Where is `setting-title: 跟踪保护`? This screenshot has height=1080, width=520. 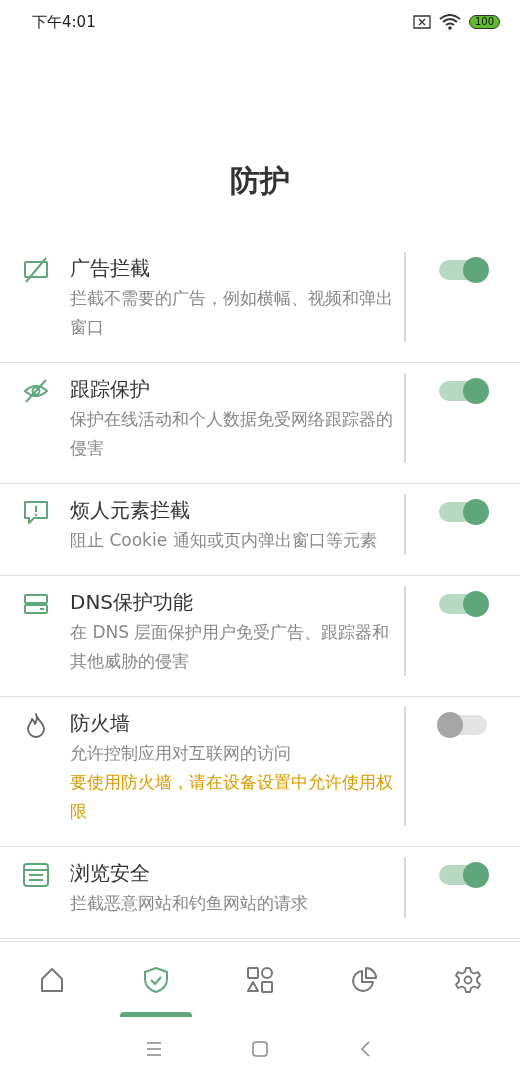
setting-title: 跟踪保护 is located at coordinates (110, 389).